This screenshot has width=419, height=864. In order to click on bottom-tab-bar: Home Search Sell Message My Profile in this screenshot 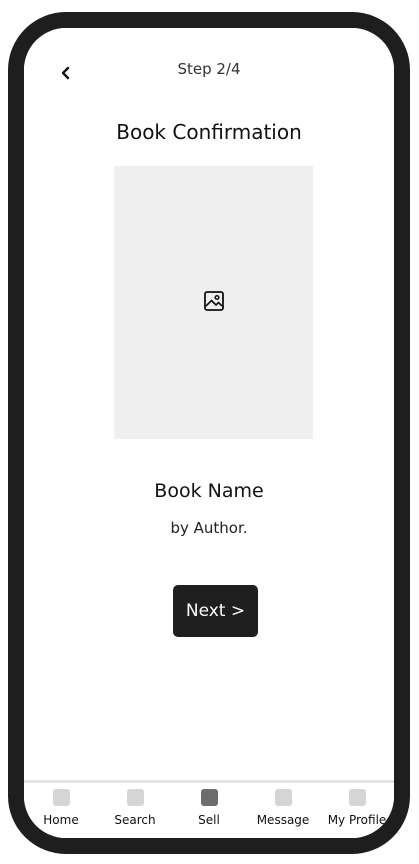, I will do `click(209, 810)`.